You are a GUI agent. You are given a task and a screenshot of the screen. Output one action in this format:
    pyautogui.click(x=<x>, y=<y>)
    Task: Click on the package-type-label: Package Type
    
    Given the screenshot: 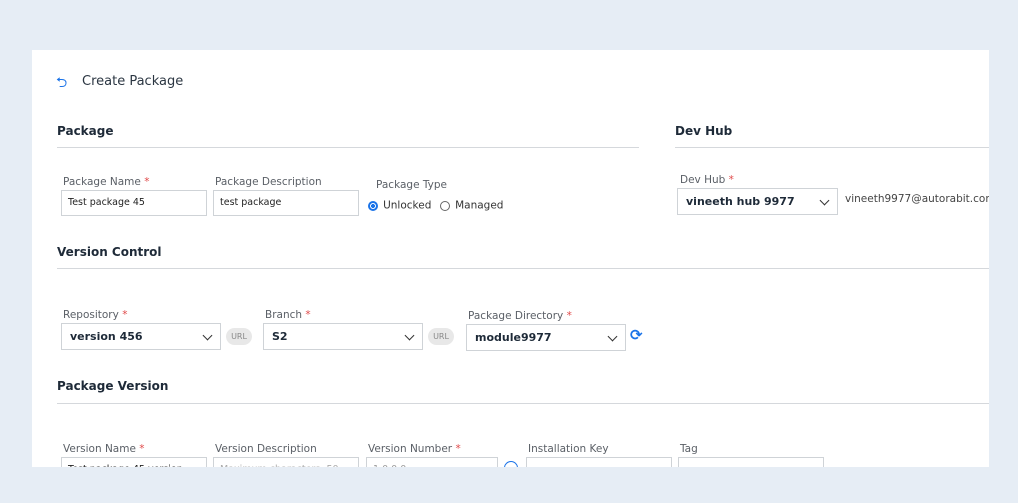 What is the action you would take?
    pyautogui.click(x=411, y=185)
    